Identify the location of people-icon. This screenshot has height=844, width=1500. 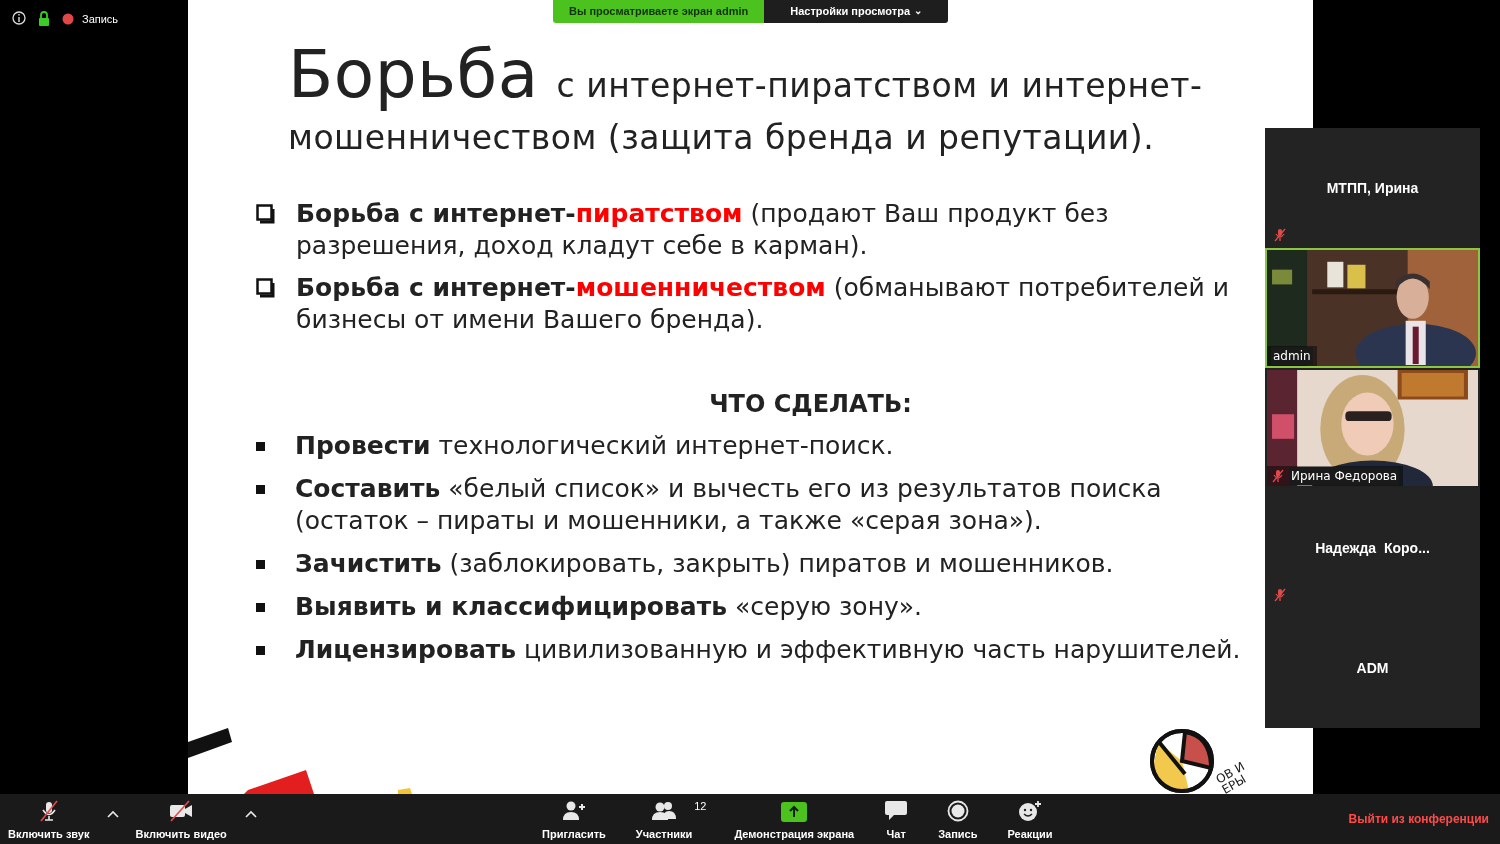
(664, 810).